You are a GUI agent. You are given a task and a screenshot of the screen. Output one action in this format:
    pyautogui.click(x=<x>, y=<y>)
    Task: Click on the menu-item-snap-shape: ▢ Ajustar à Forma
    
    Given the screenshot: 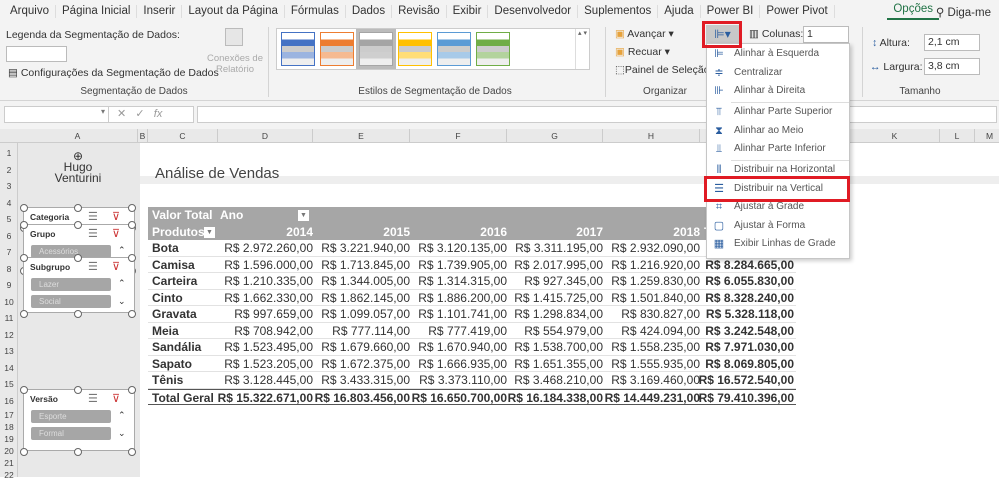 What is the action you would take?
    pyautogui.click(x=778, y=226)
    